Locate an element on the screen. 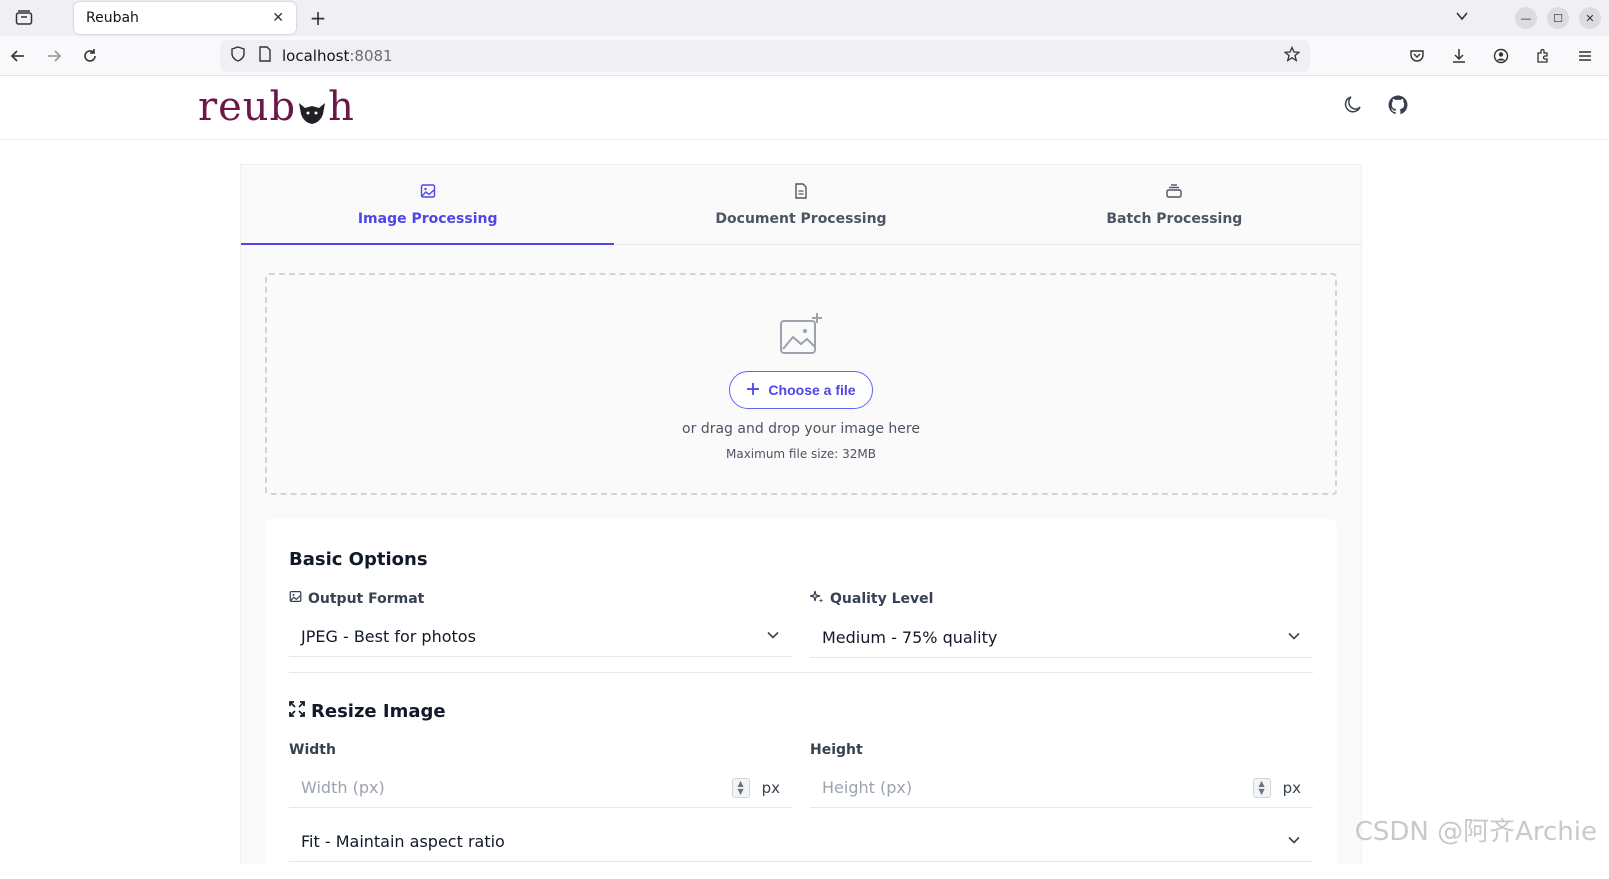 Image resolution: width=1609 pixels, height=879 pixels. output-format-field: Output Format JPEG - Best for photos is located at coordinates (540, 624).